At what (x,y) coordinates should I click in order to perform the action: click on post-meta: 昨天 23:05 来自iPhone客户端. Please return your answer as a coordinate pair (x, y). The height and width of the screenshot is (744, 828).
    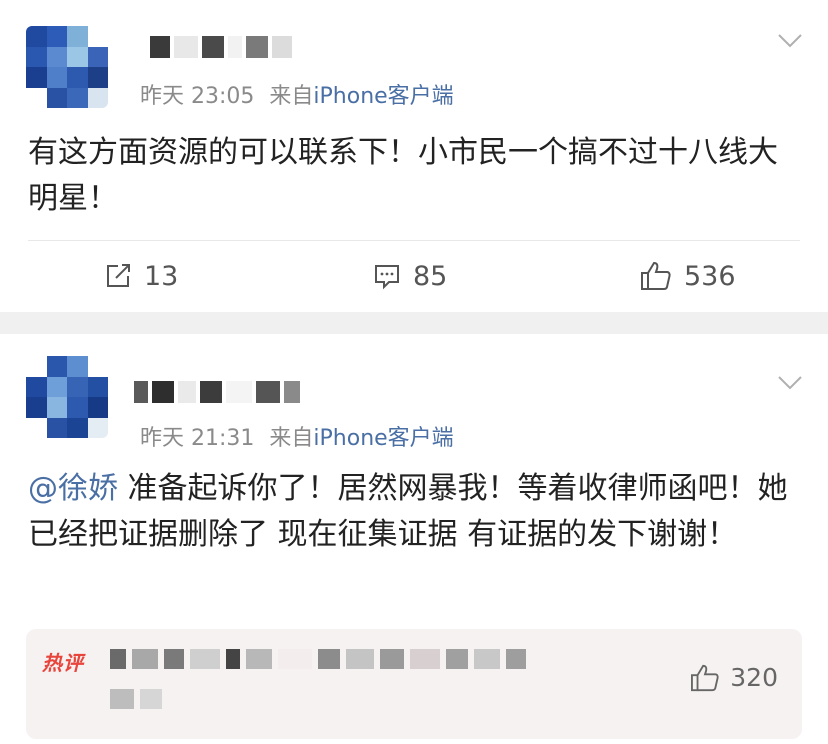
    Looking at the image, I should click on (297, 94).